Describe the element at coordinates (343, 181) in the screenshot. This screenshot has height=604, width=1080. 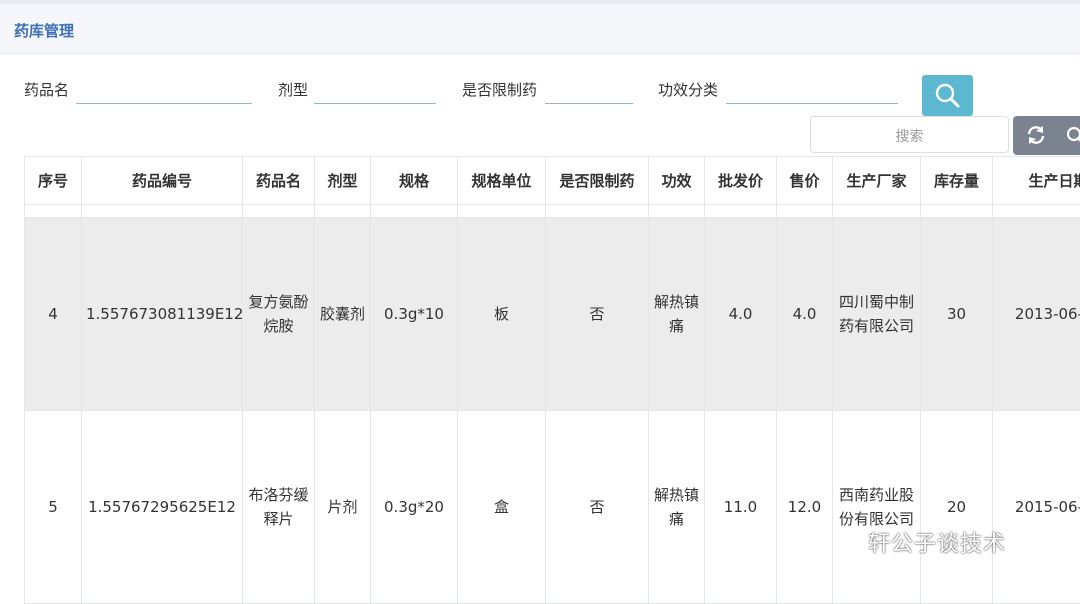
I see `col-header: 剂型` at that location.